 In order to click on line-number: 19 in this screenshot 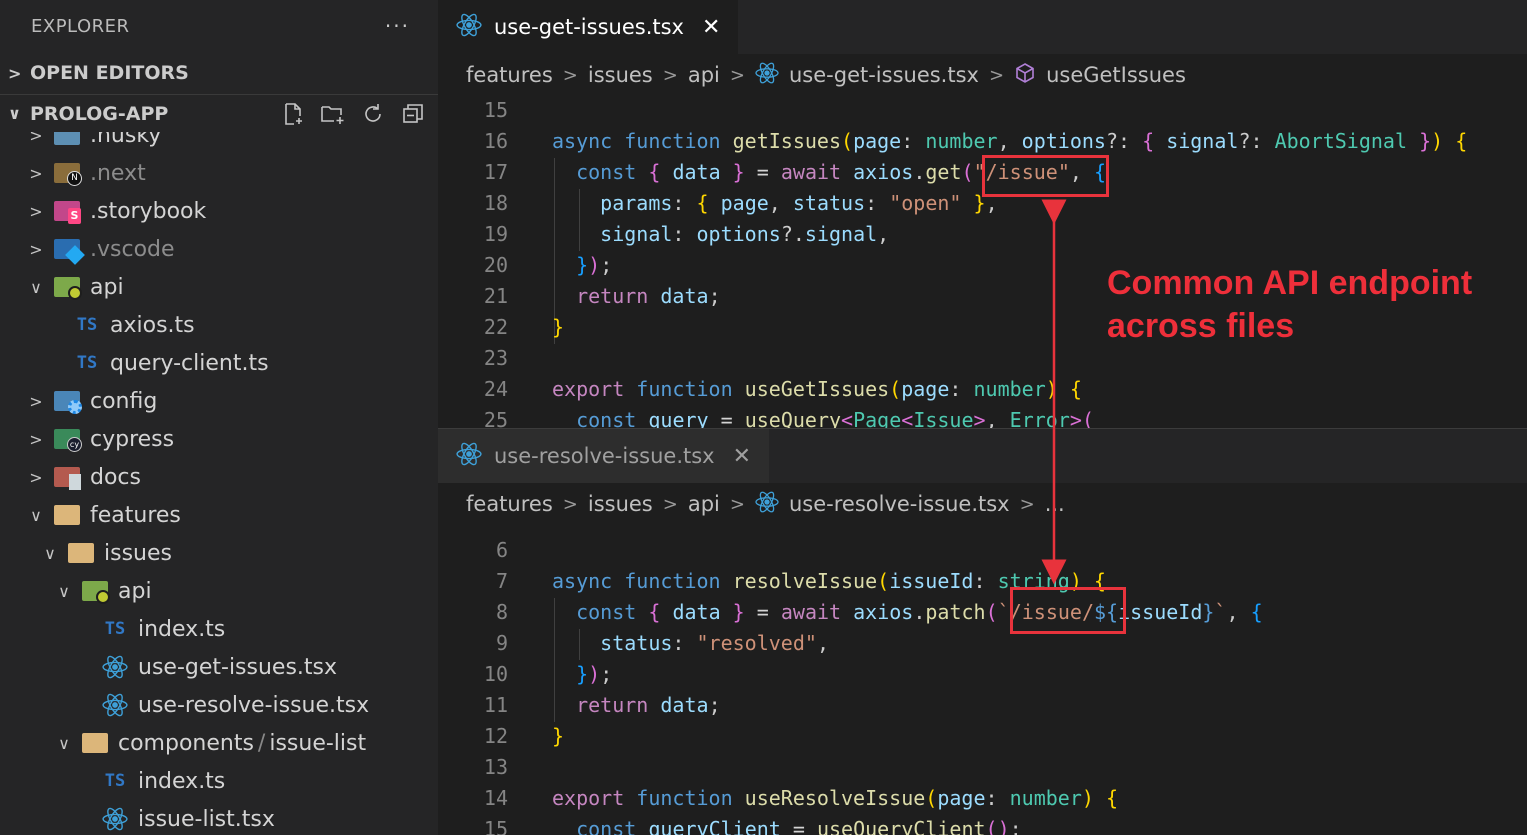, I will do `click(495, 233)`.